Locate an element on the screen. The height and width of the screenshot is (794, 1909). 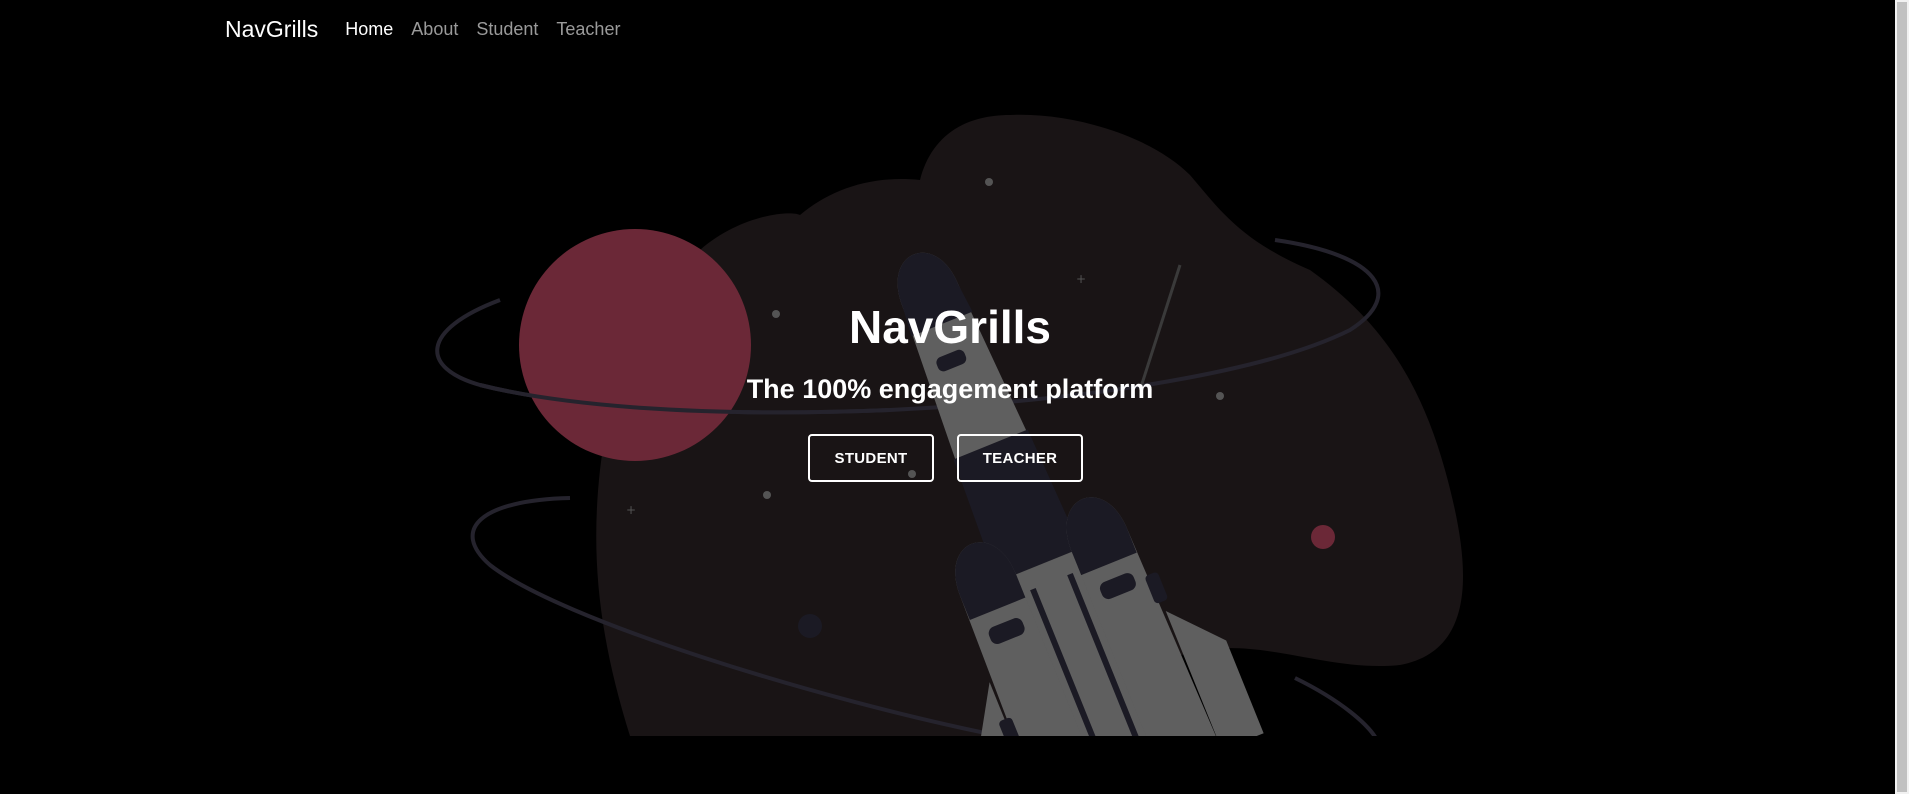
hero-title: NavGrills is located at coordinates (950, 327).